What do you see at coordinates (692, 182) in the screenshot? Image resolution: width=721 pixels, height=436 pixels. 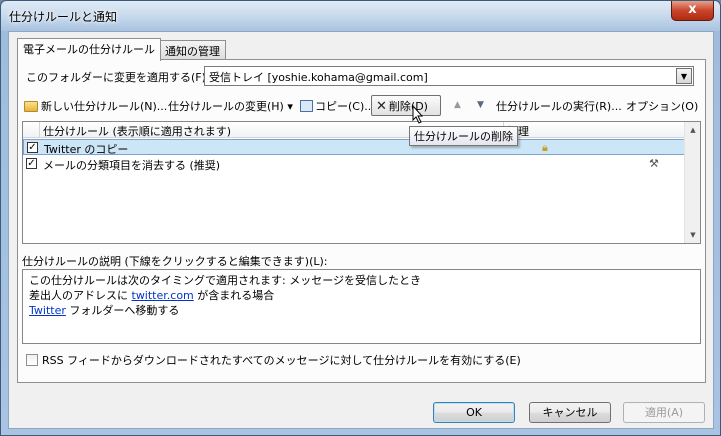 I see `rules-list-scrollbar: ▲ ▼` at bounding box center [692, 182].